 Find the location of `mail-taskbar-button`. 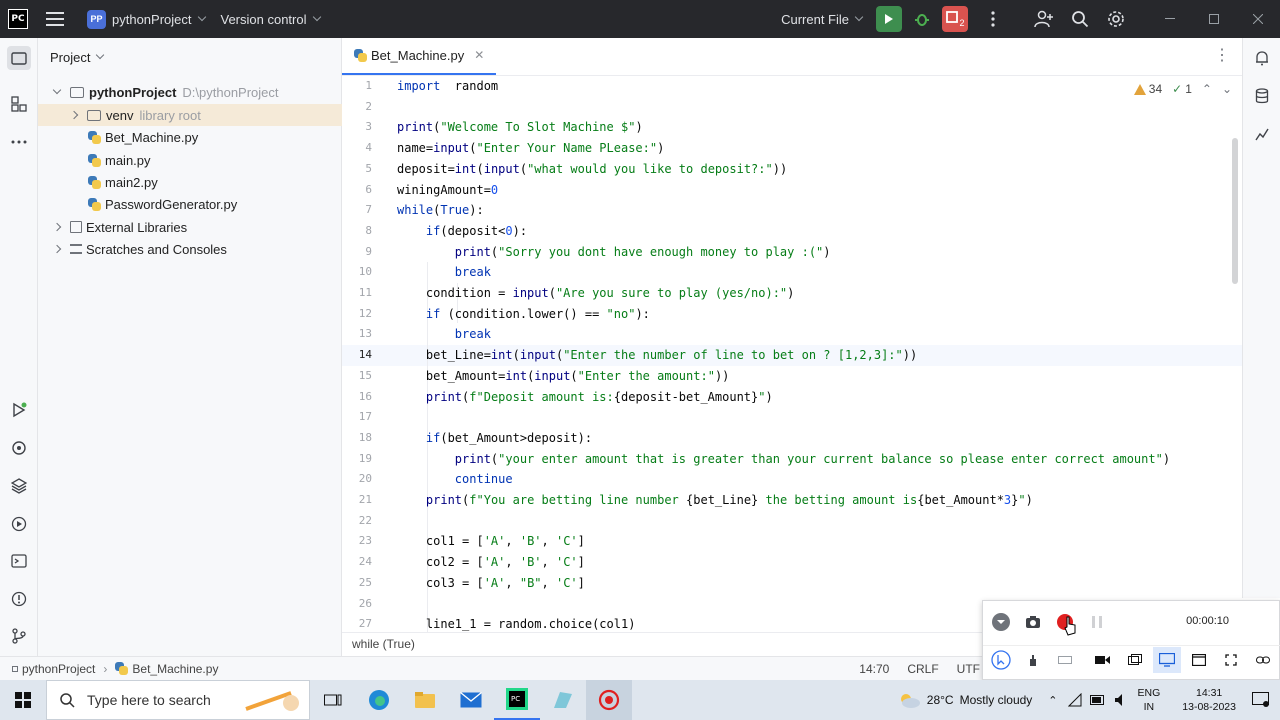

mail-taskbar-button is located at coordinates (471, 700).